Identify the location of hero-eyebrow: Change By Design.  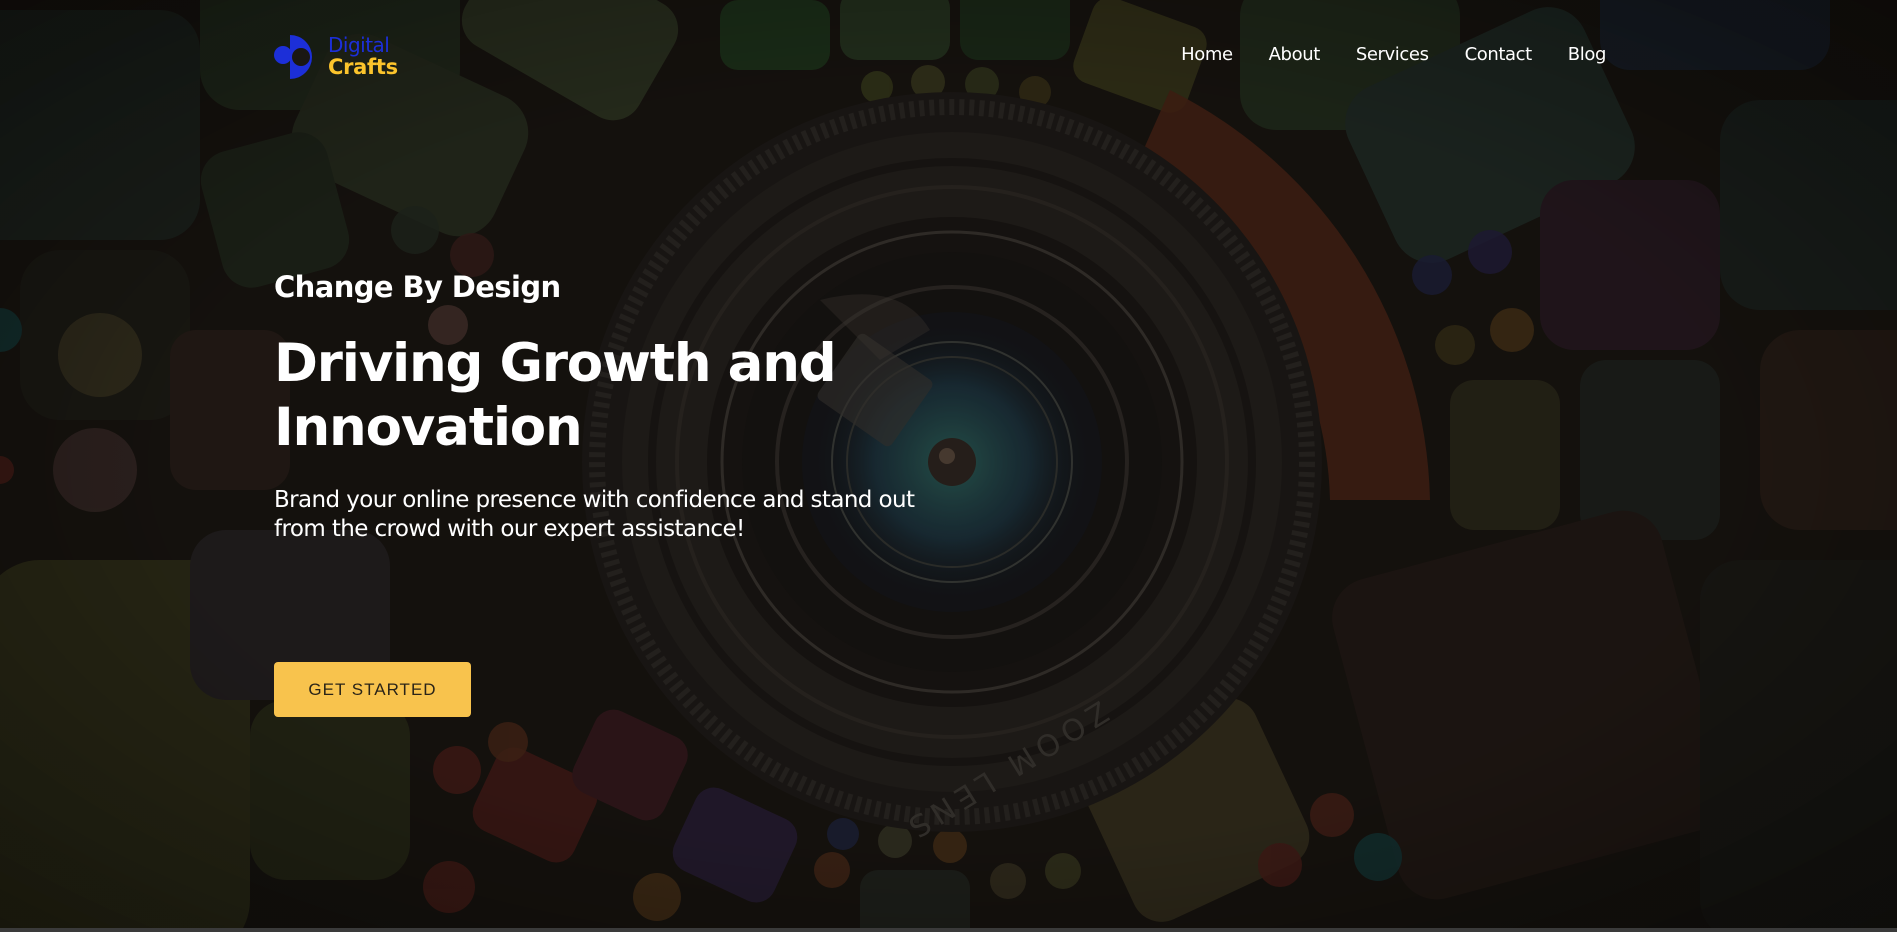
(417, 287).